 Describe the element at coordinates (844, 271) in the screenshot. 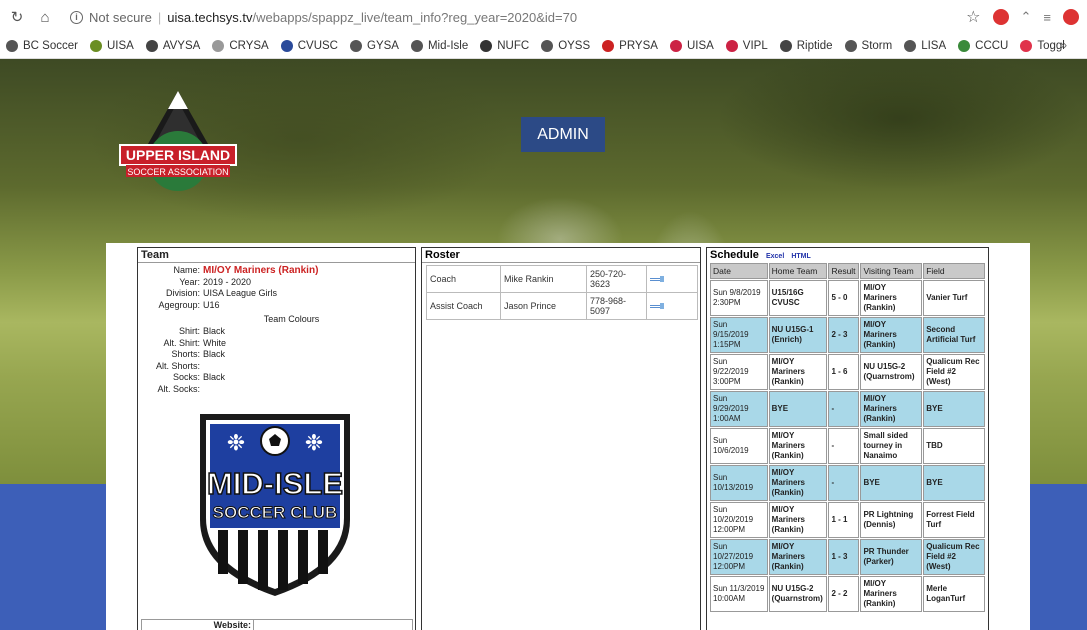

I see `schedule-column-header: Result` at that location.